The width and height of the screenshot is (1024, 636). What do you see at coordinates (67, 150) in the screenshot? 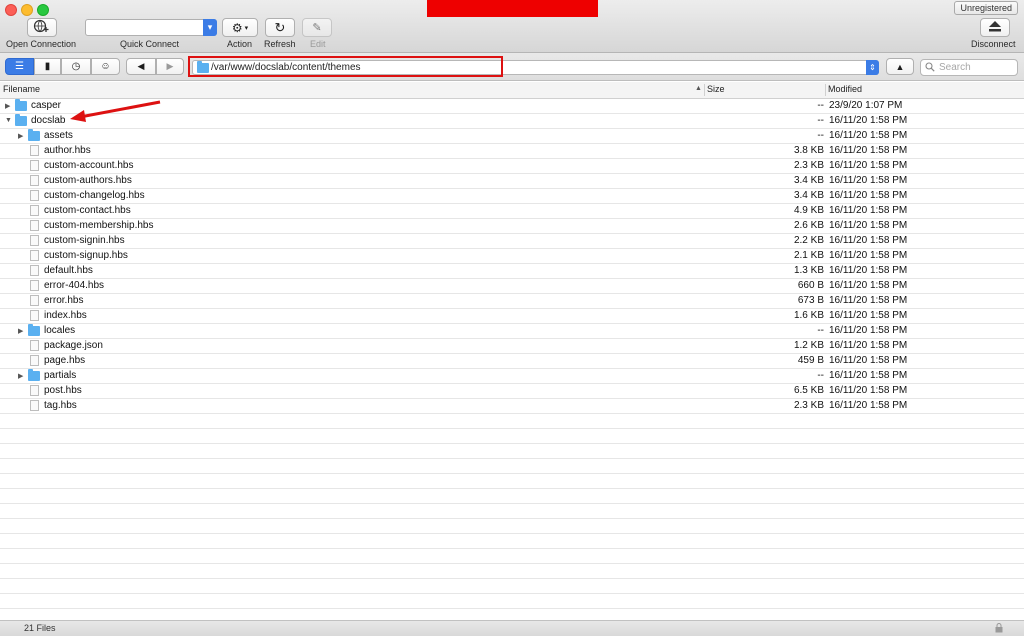
I see `file-name: author.hbs` at bounding box center [67, 150].